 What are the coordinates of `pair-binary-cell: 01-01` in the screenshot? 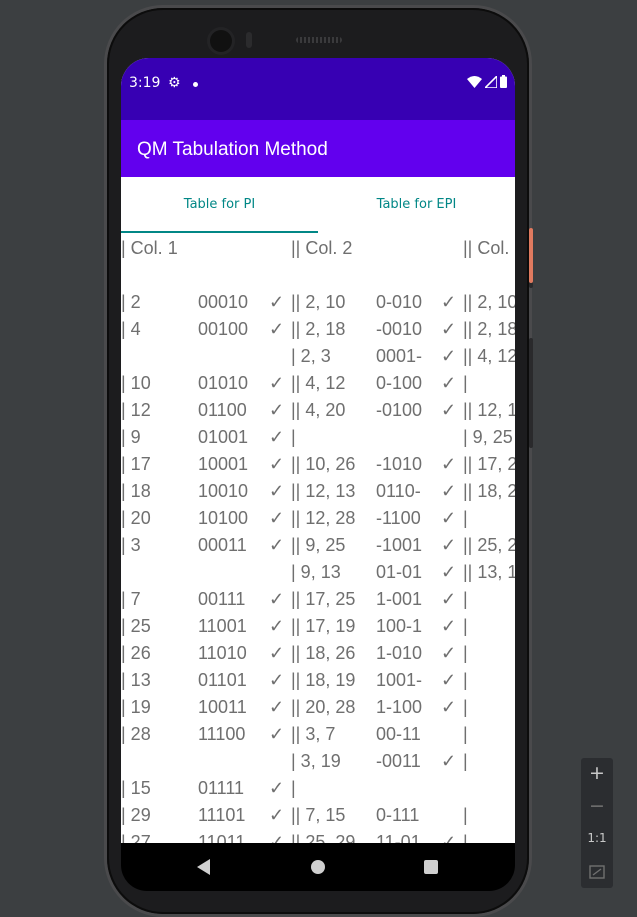 It's located at (399, 572).